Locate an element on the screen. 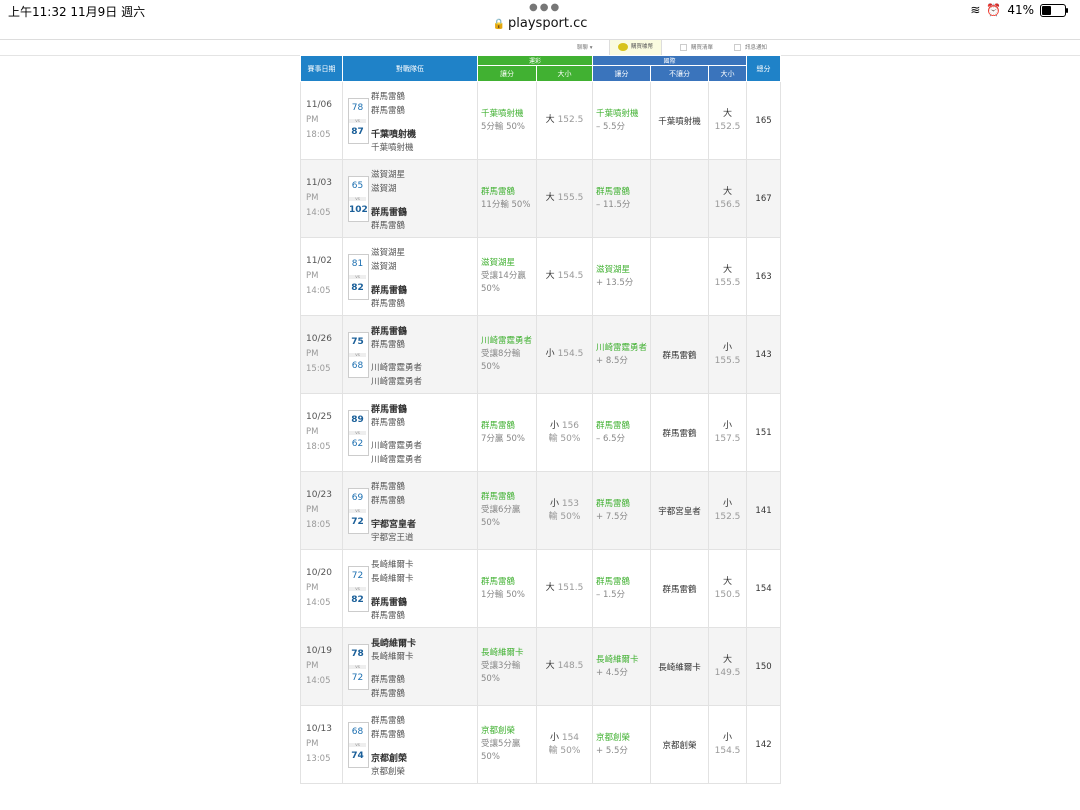 The width and height of the screenshot is (1080, 810). matchup-cell: 長崎維爾卡 長崎維爾卡 78 VS 72 群馬雷鶴 群馬雷鶴 is located at coordinates (410, 666).